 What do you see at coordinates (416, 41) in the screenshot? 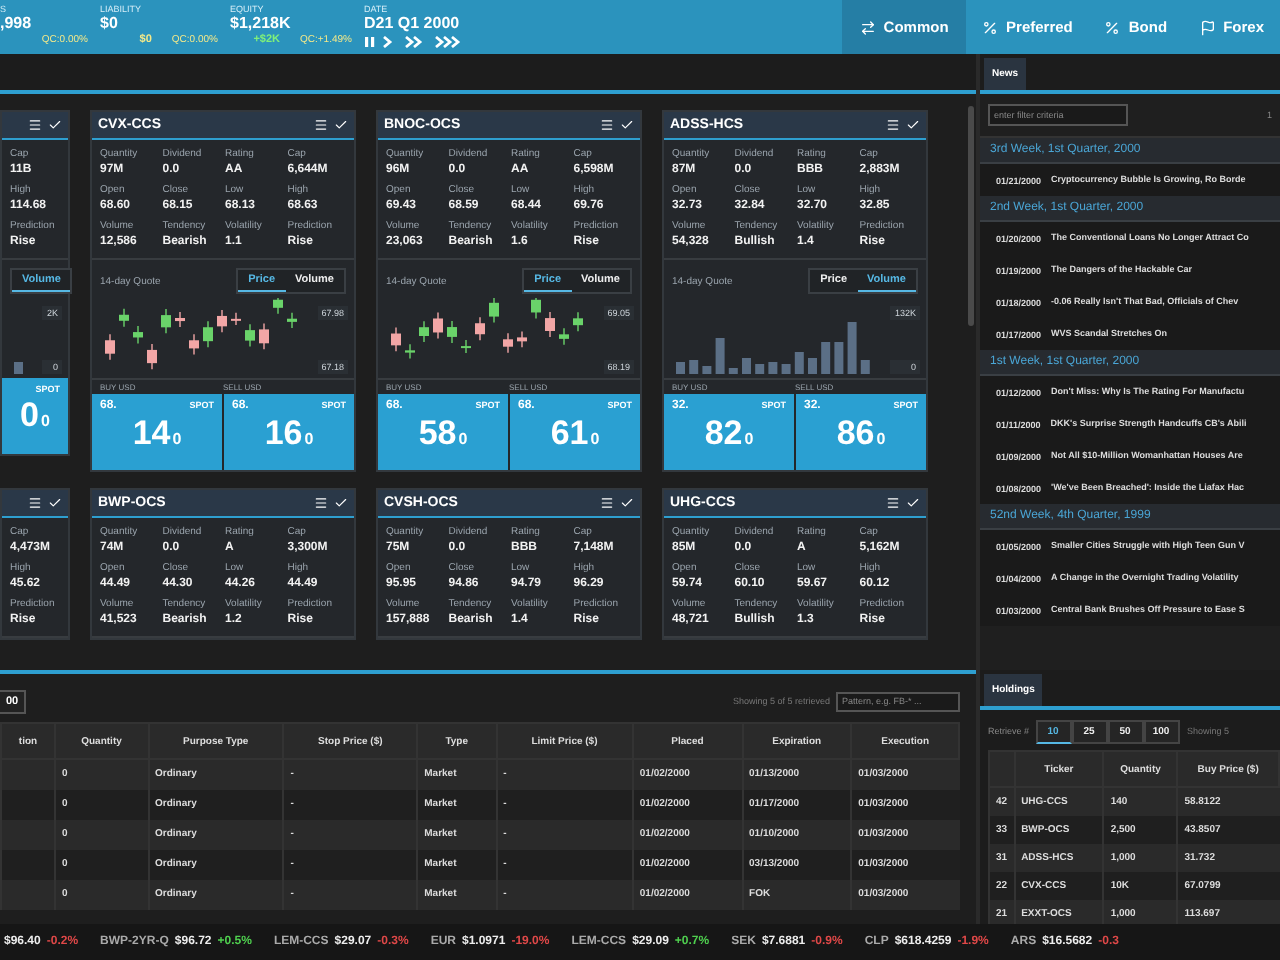
I see `fast-forward-icon` at bounding box center [416, 41].